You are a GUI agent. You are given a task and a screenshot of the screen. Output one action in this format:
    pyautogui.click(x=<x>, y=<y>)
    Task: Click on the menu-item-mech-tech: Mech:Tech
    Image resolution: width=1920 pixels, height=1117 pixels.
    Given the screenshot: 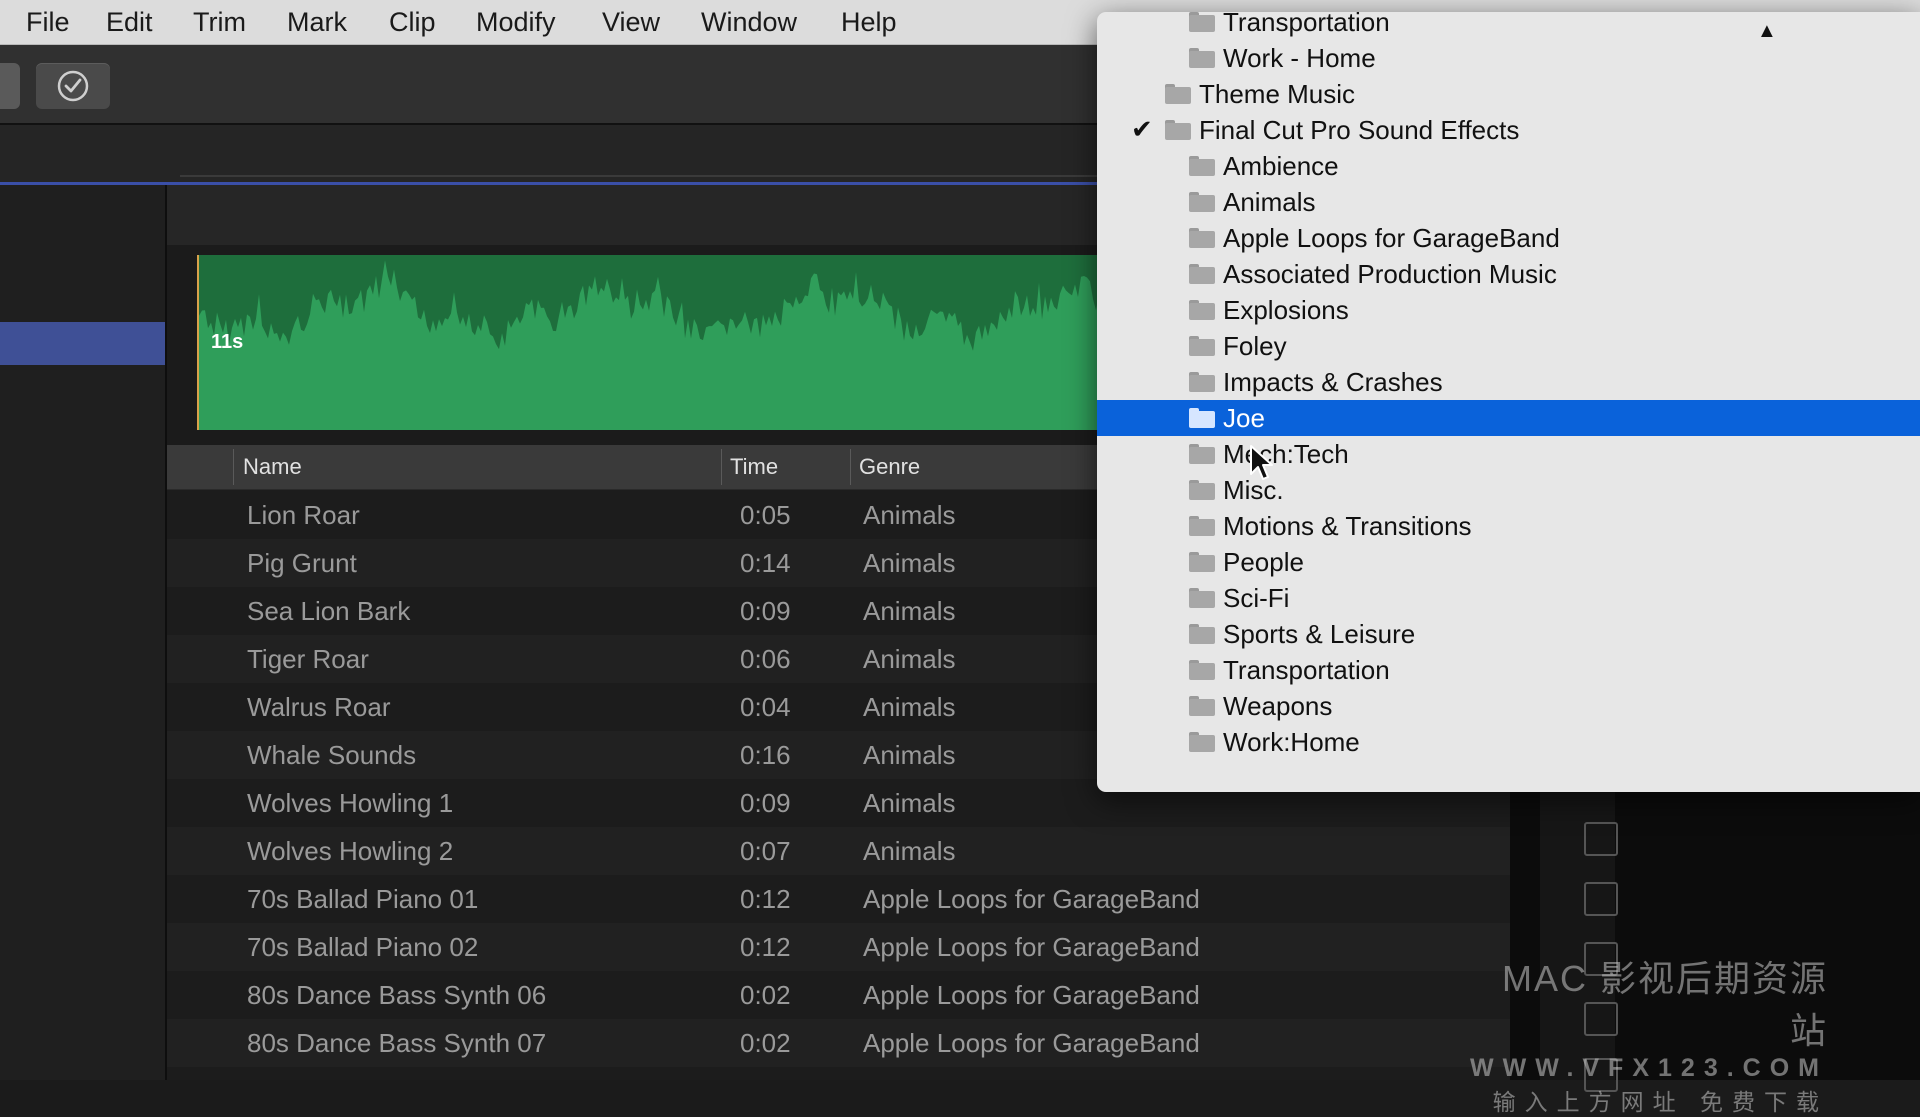 What is the action you would take?
    pyautogui.click(x=1508, y=454)
    